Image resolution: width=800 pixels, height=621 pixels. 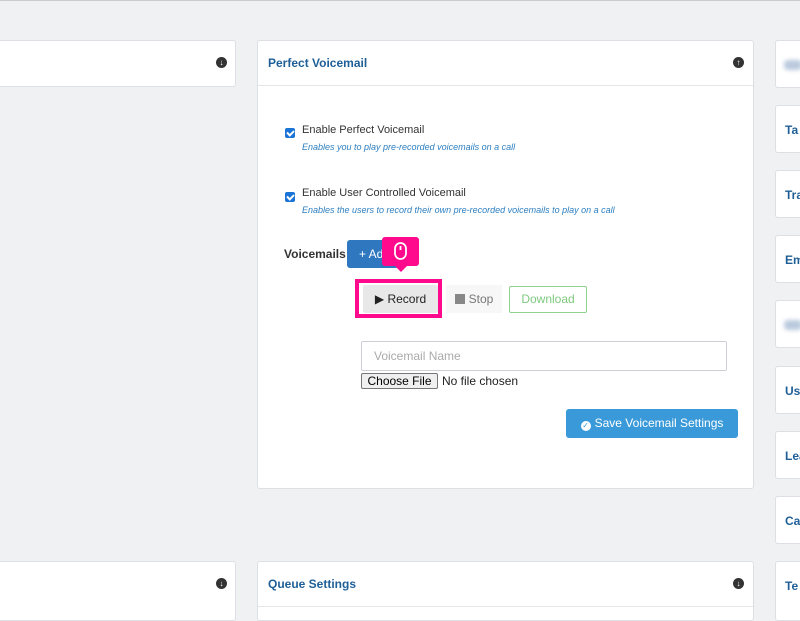 I want to click on stop-icon, so click(x=459, y=299).